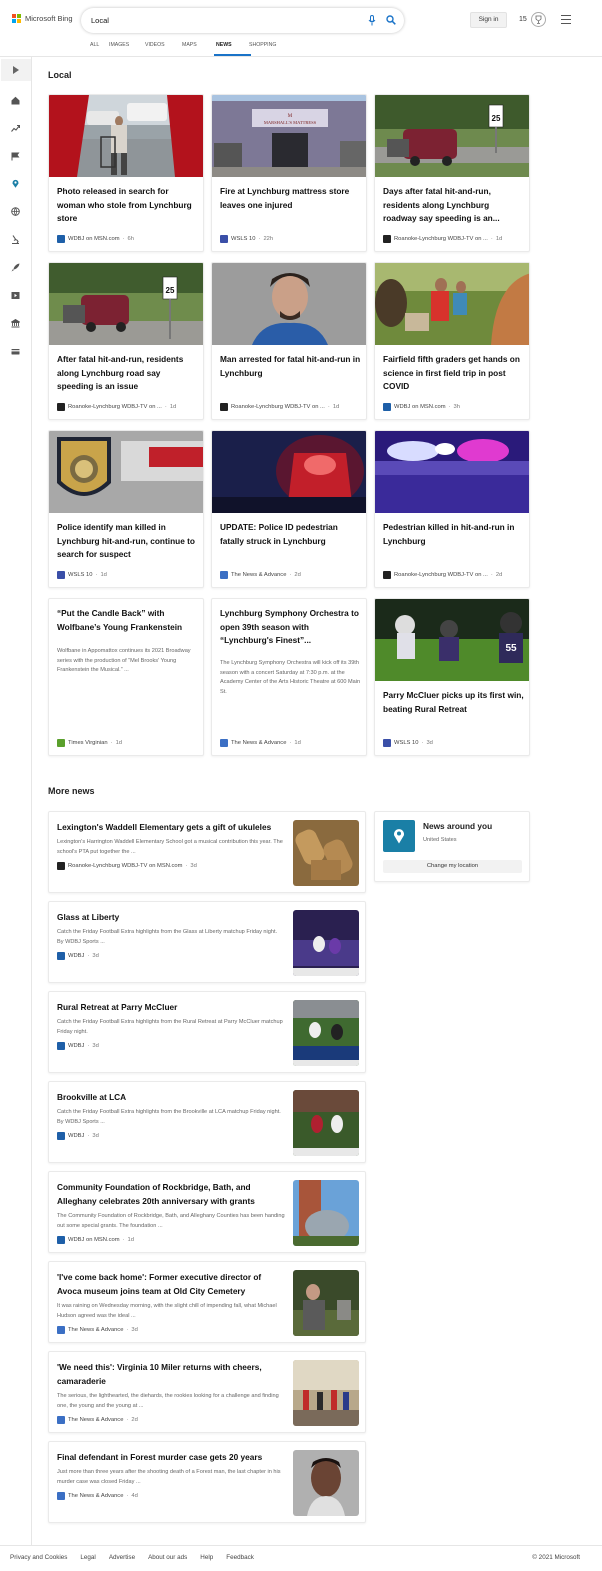 This screenshot has height=1571, width=602. Describe the element at coordinates (167, 1557) in the screenshot. I see `footer-link-about-ads: About our ads` at that location.